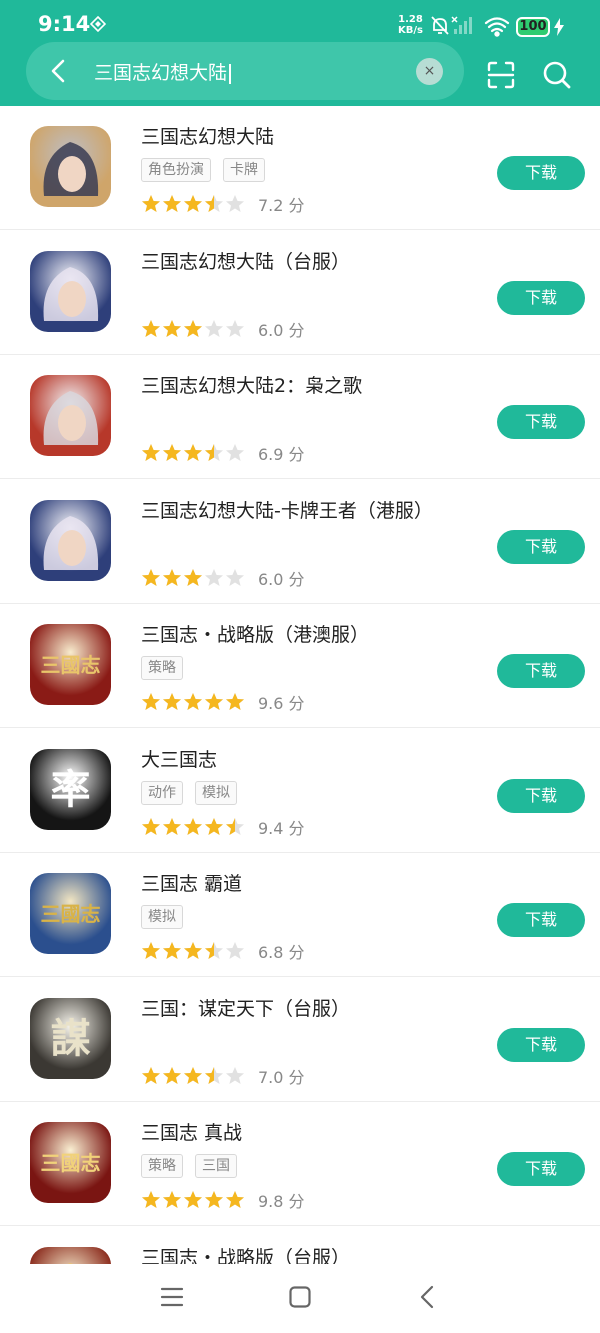 Image resolution: width=600 pixels, height=1333 pixels. Describe the element at coordinates (245, 1254) in the screenshot. I see `app-name: 三国志・战略版（台服）` at that location.